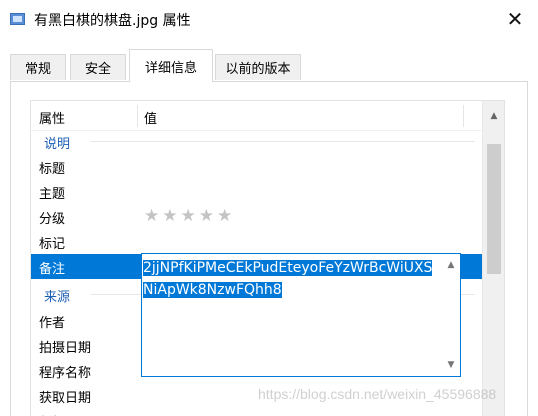 The width and height of the screenshot is (538, 416). What do you see at coordinates (377, 394) in the screenshot?
I see `watermark: https://blog.csdn.net/weixin_45596888` at bounding box center [377, 394].